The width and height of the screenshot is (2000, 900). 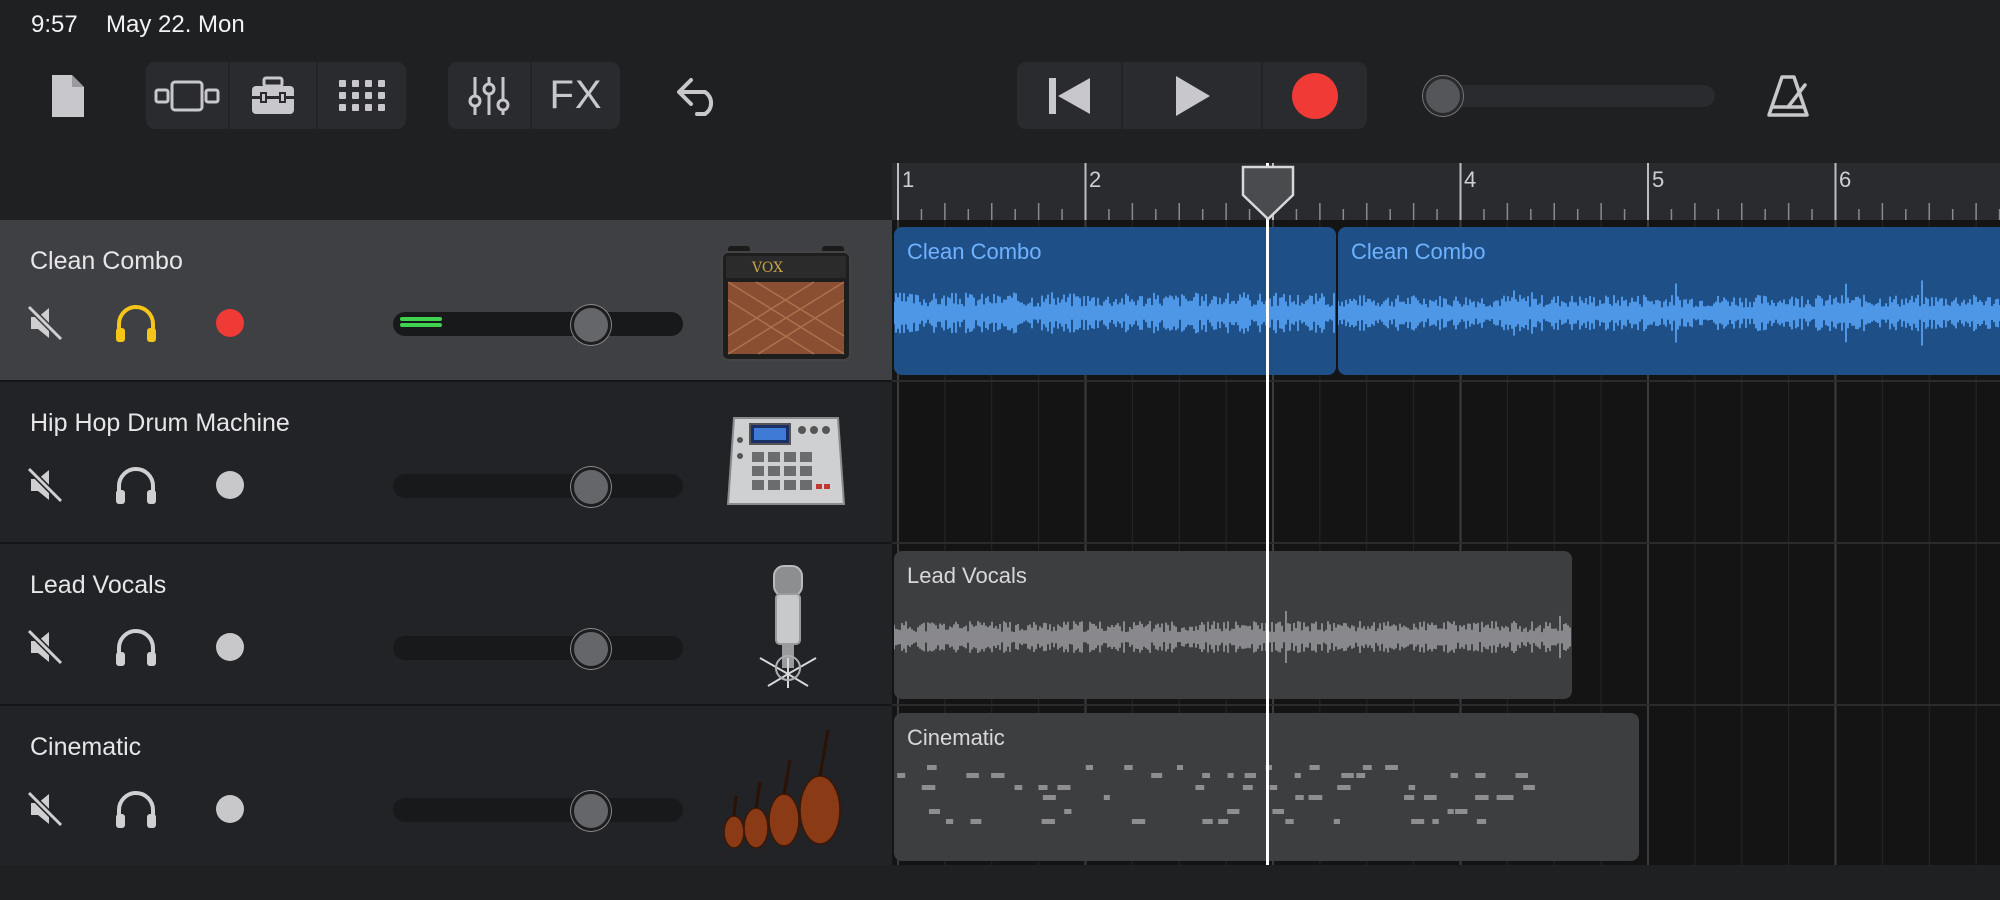 I want to click on mixer-fx-group: FX, so click(x=534, y=95).